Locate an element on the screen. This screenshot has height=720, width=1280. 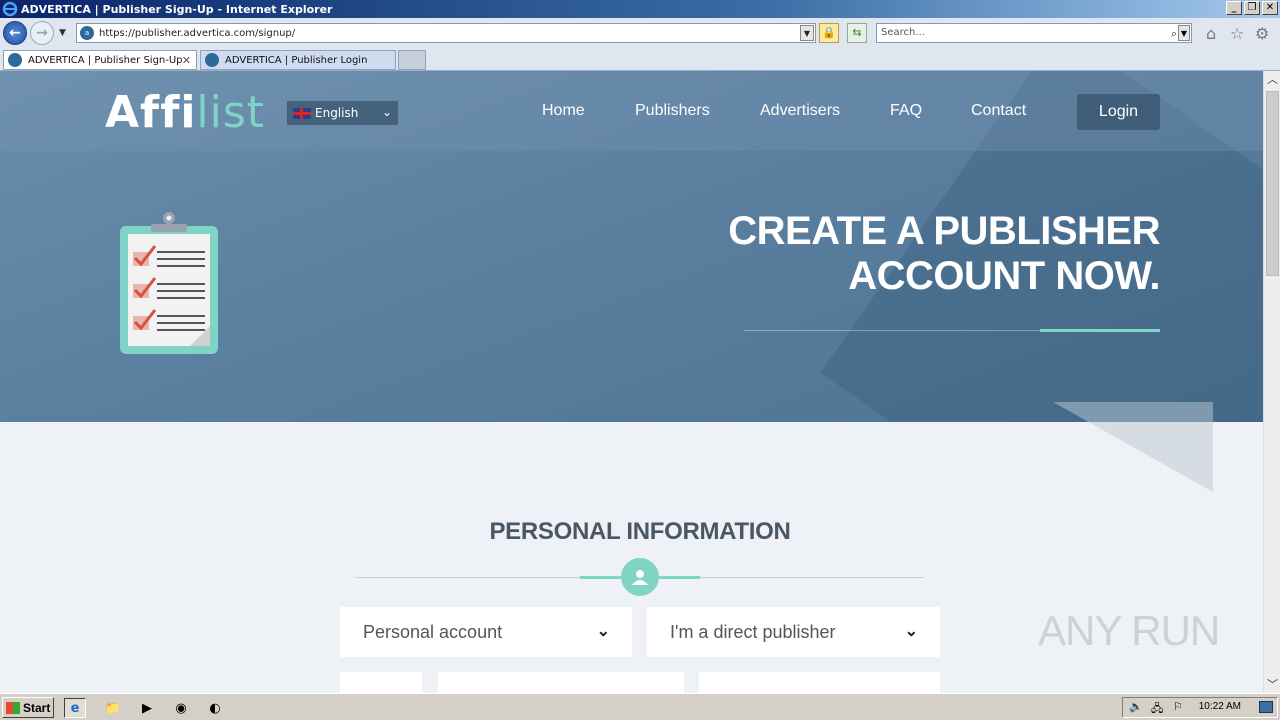
windows-logo-icon is located at coordinates (13, 707).